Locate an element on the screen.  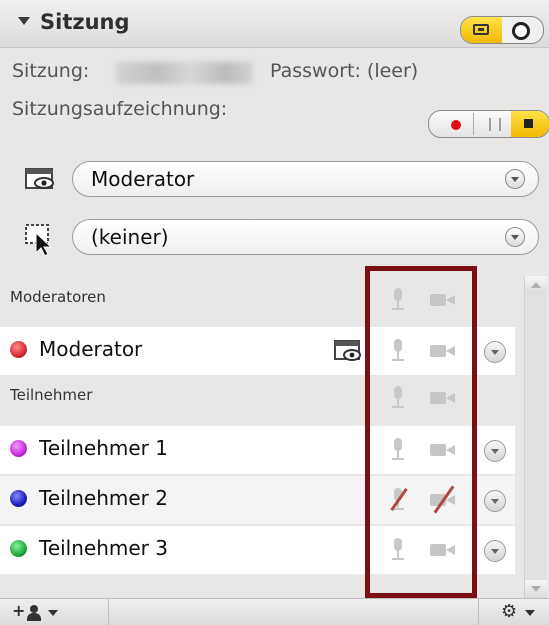
recording-control is located at coordinates (488, 124).